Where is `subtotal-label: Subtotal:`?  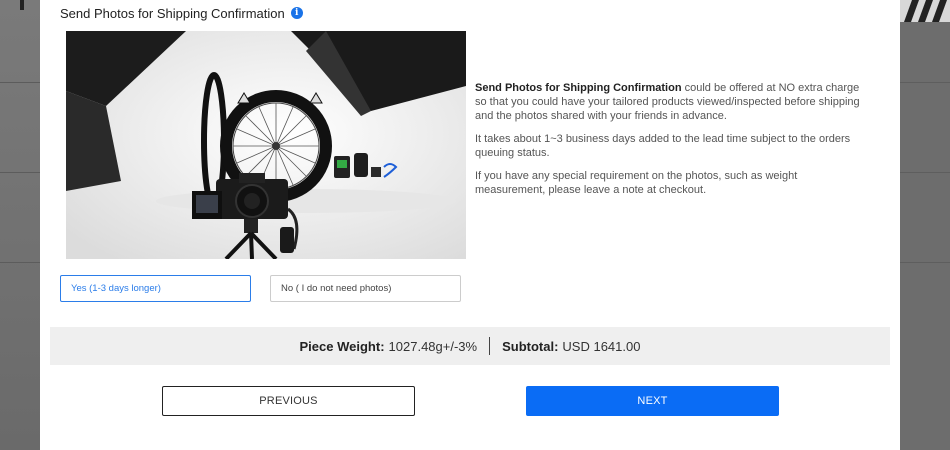
subtotal-label: Subtotal: is located at coordinates (530, 346).